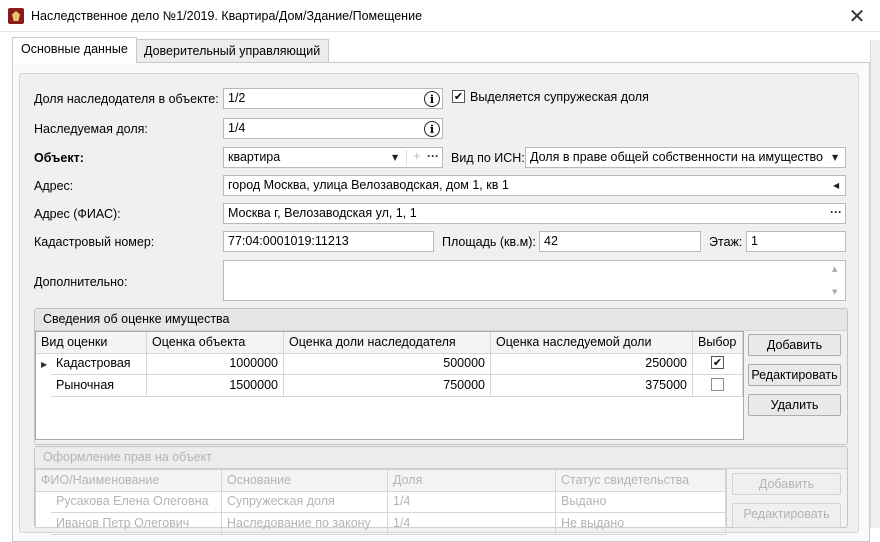  What do you see at coordinates (333, 157) in the screenshot?
I see `object-select: квартира` at bounding box center [333, 157].